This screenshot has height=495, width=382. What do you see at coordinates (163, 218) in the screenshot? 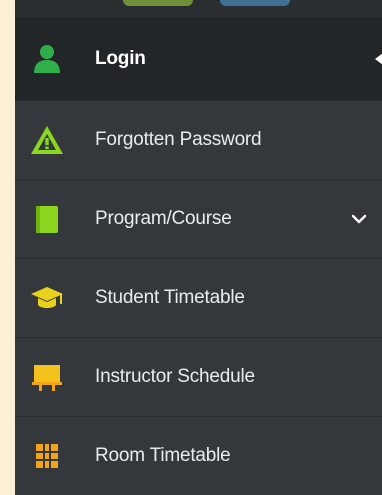
I see `menu-item-label: Program/Course` at bounding box center [163, 218].